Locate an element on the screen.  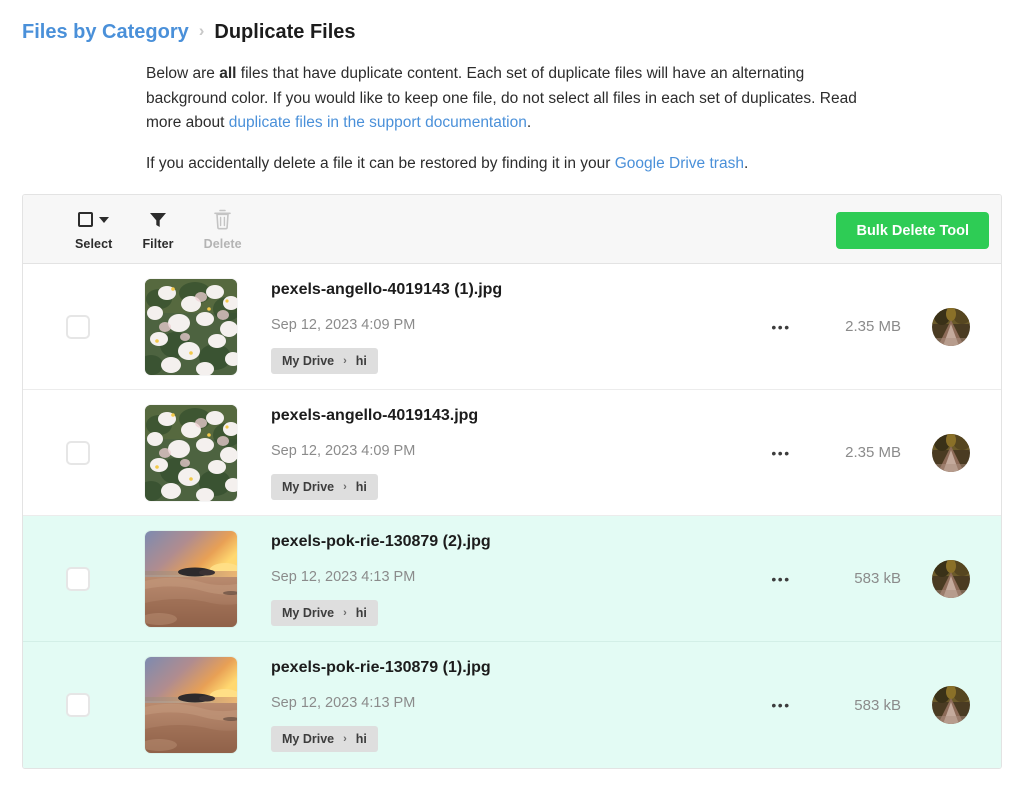
page-title: Duplicate Files is located at coordinates (285, 32).